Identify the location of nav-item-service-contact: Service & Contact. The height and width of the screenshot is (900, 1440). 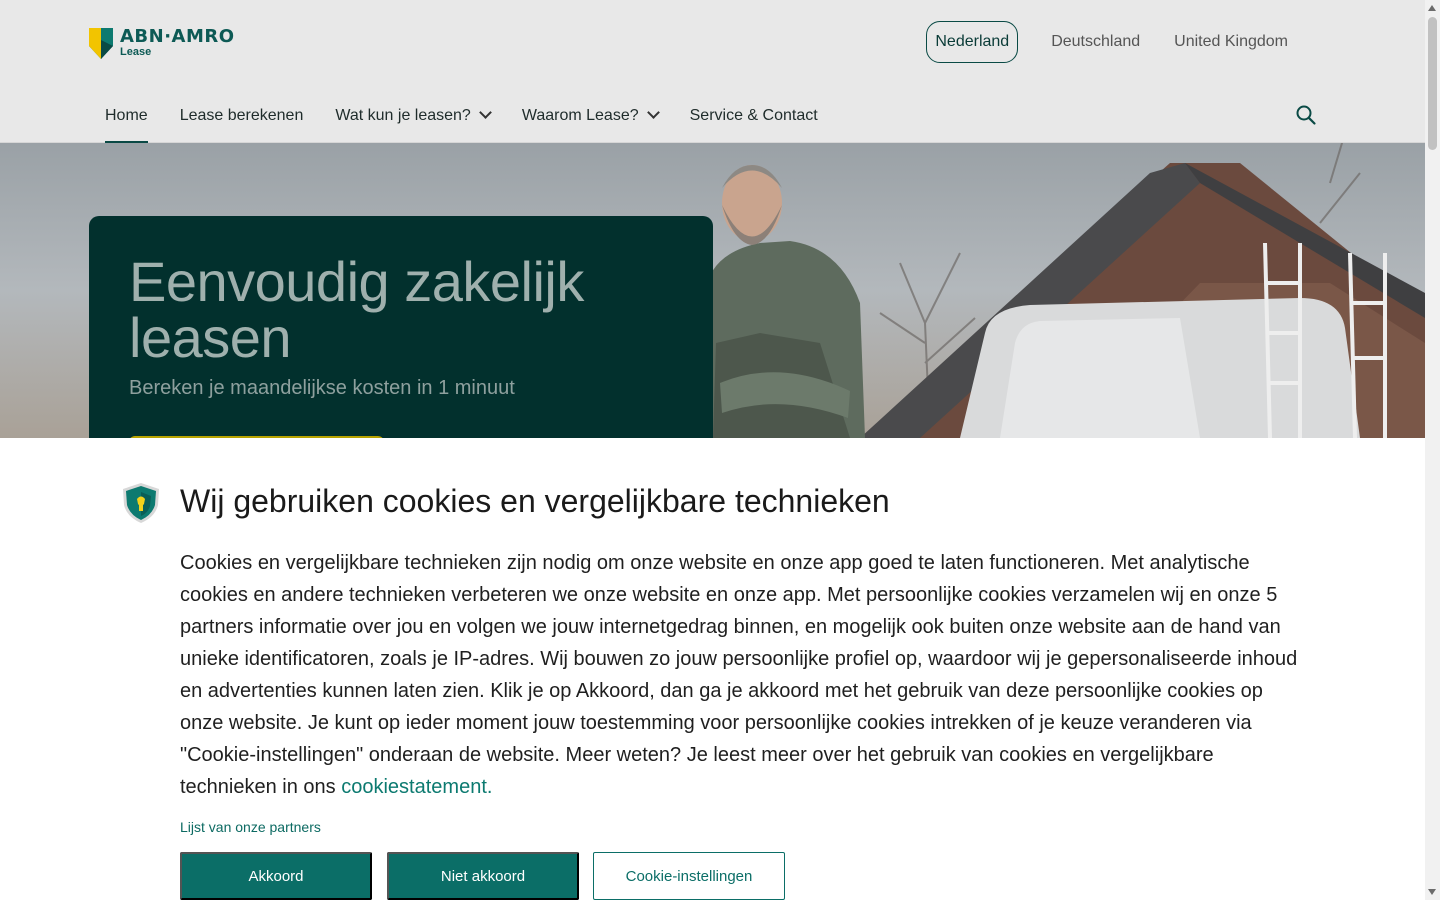
(754, 115).